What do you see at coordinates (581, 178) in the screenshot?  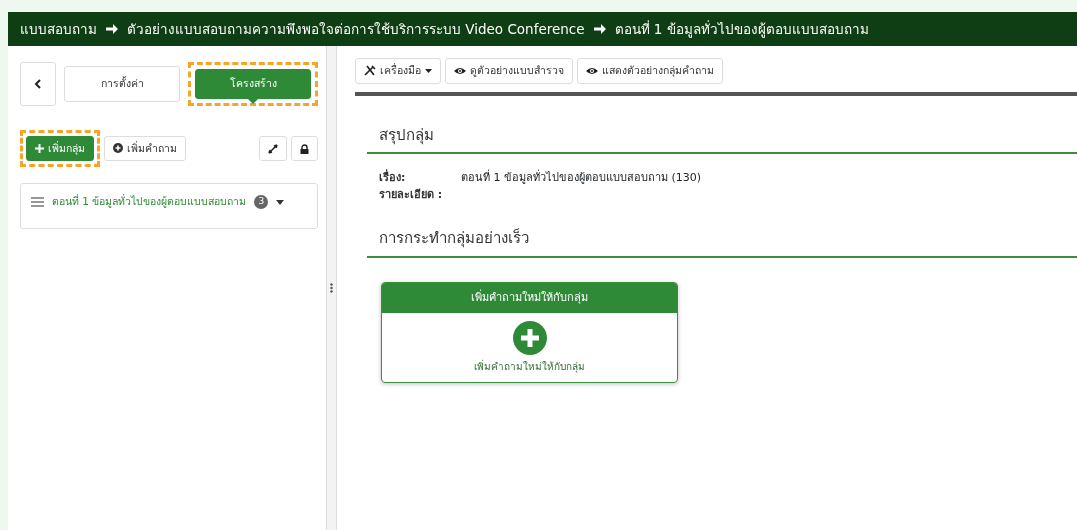 I see `field-value: ตอนที่ 1 ข้อมูลทั่วไปของผู้ตอบแบบสอบถาม (130)` at bounding box center [581, 178].